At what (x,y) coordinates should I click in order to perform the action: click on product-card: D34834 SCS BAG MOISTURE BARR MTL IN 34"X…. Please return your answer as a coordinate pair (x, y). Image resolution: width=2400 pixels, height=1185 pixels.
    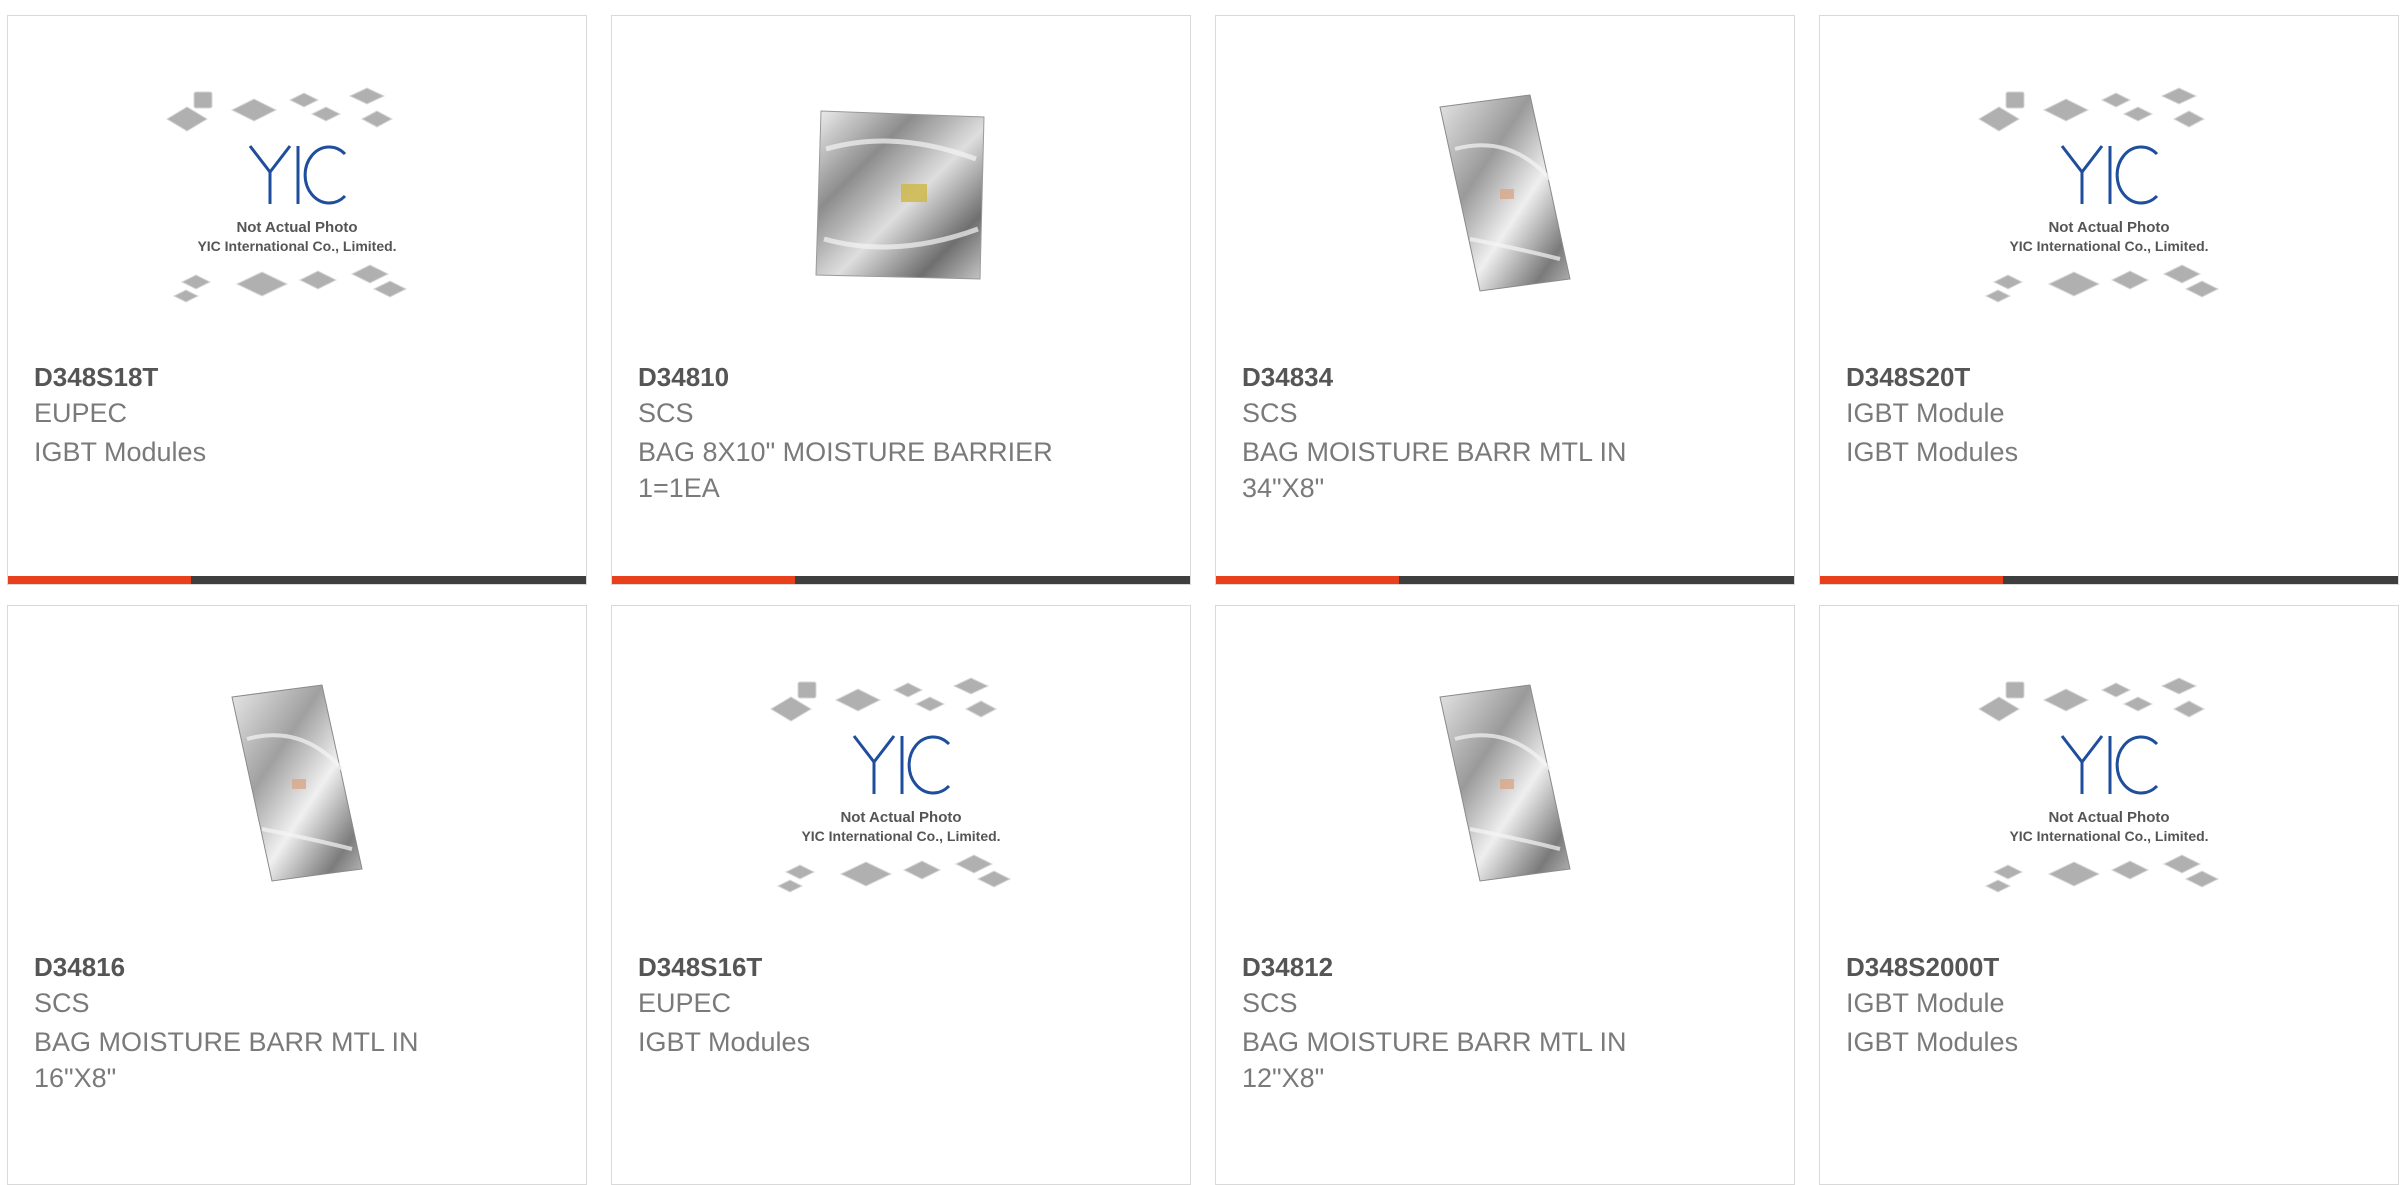
    Looking at the image, I should click on (1505, 300).